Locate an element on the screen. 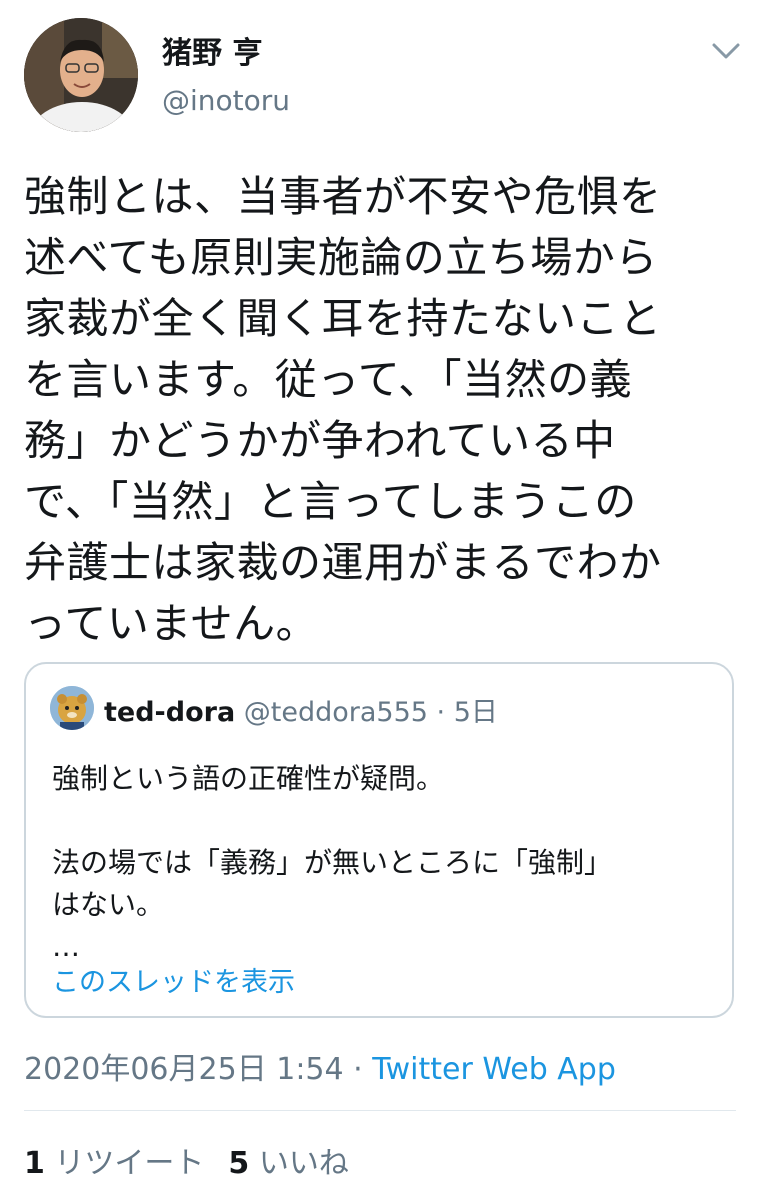 This screenshot has height=1200, width=760. retweets-stat: 1 リツイート is located at coordinates (114, 1163).